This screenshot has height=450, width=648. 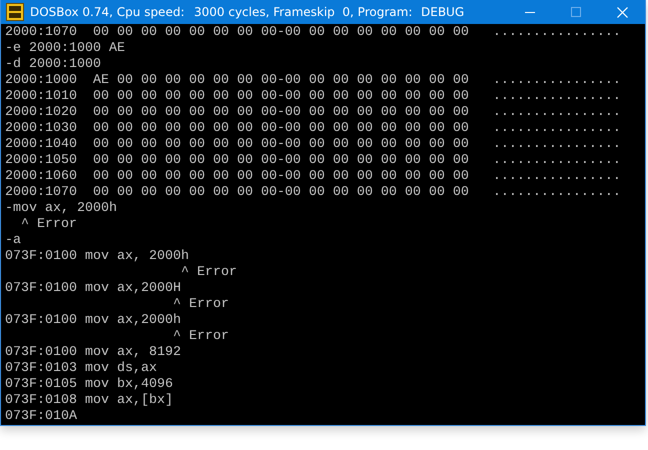 I want to click on console-line: 073F:0108 mov ax,[bx], so click(x=89, y=401).